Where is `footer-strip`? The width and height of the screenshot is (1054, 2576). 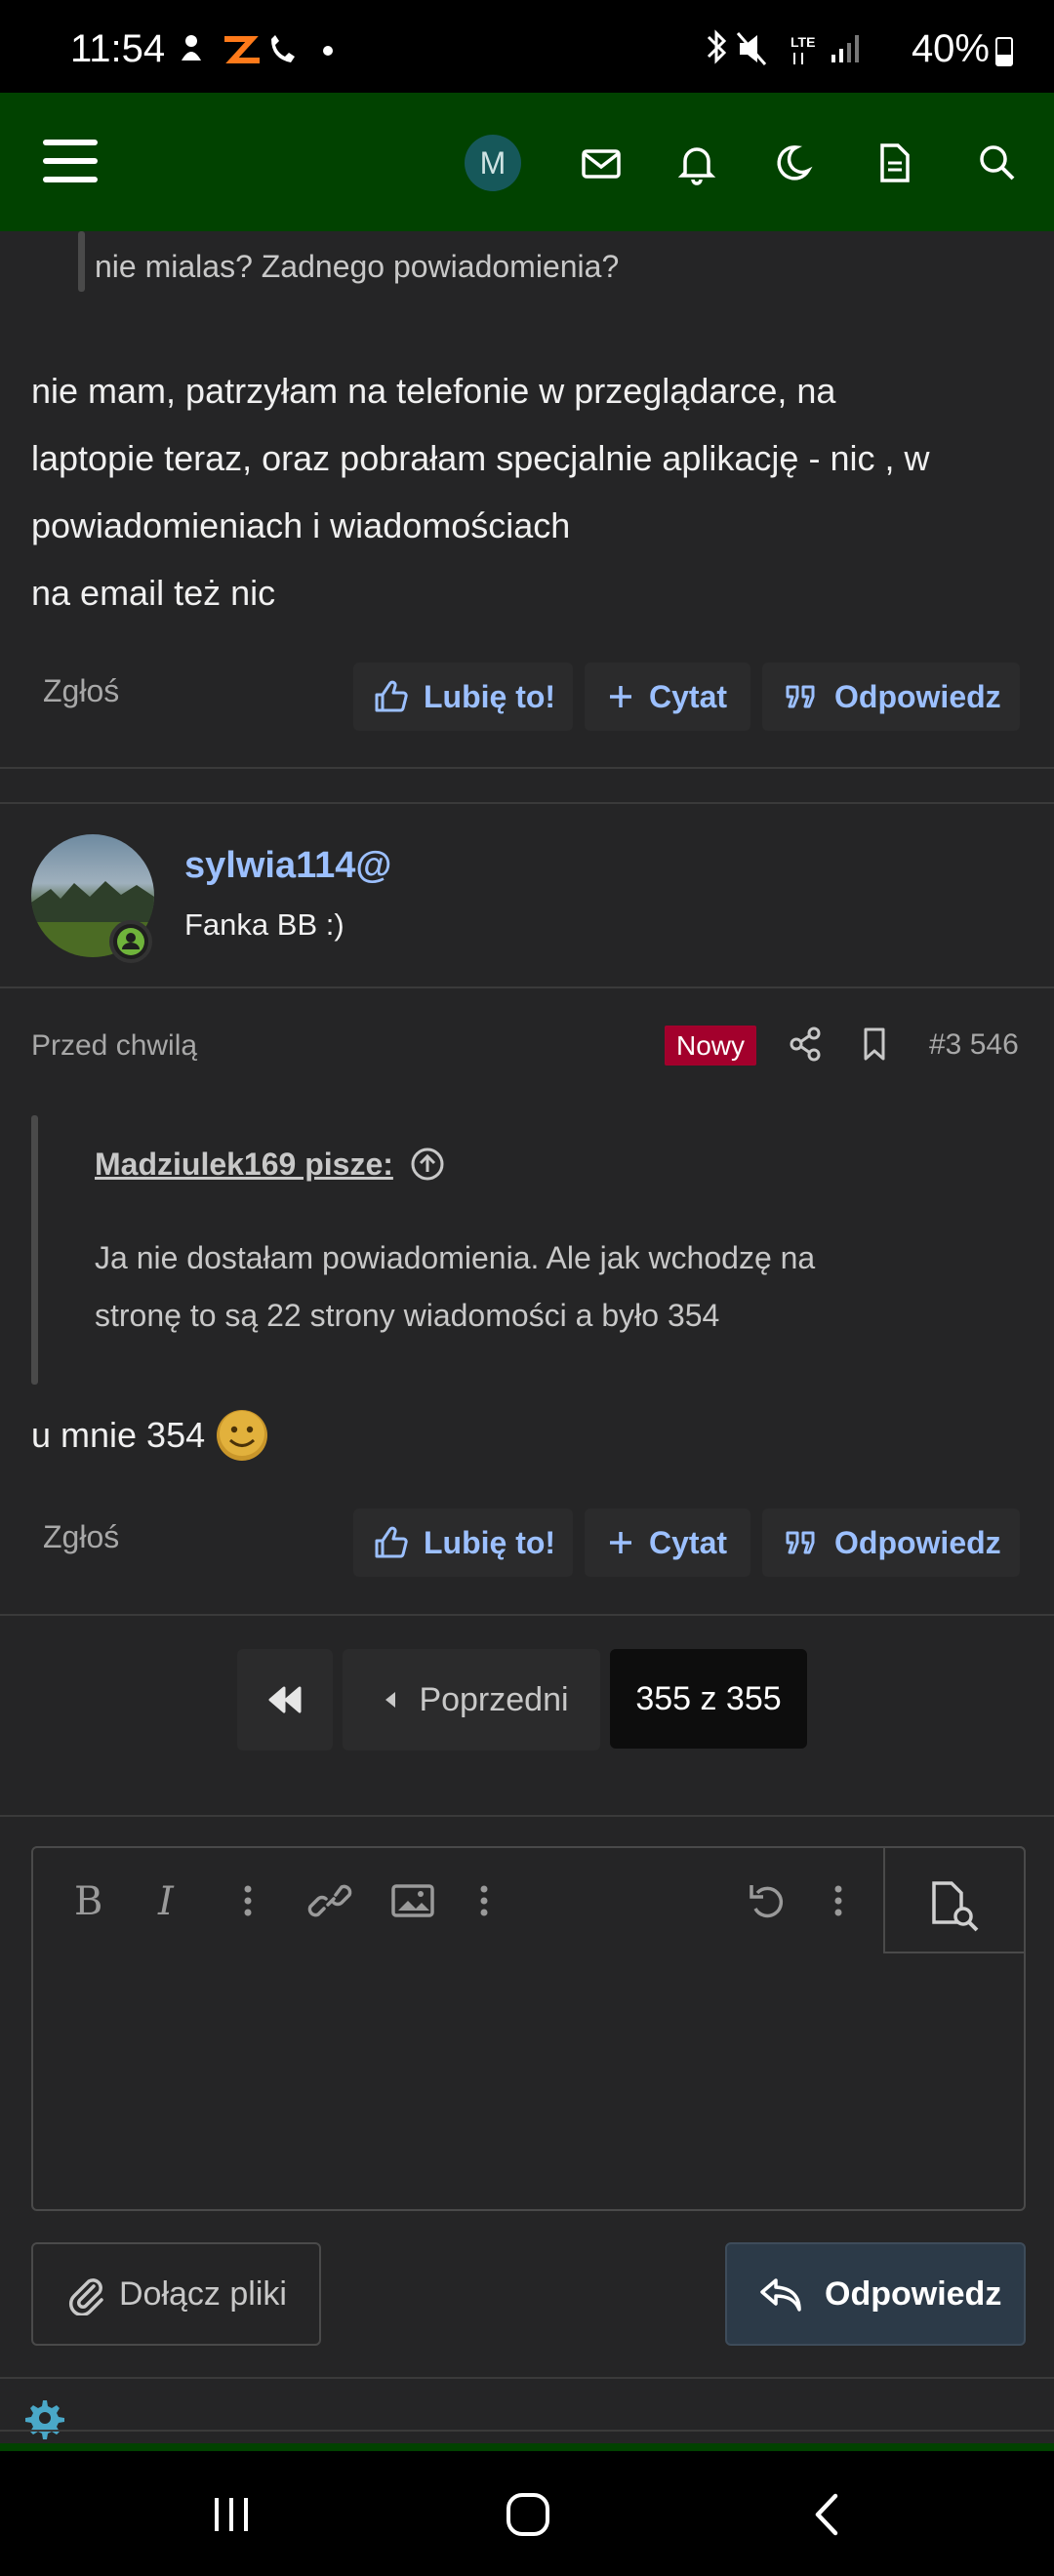 footer-strip is located at coordinates (527, 2447).